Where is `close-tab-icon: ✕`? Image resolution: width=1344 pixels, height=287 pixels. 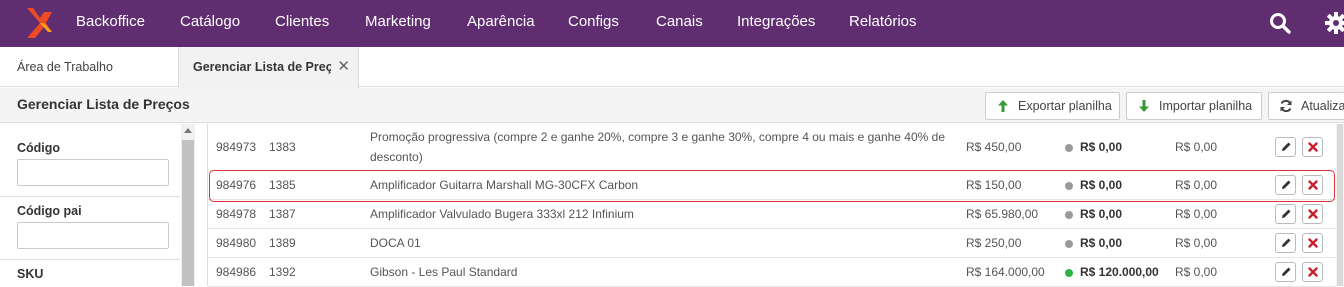
close-tab-icon: ✕ is located at coordinates (343, 67).